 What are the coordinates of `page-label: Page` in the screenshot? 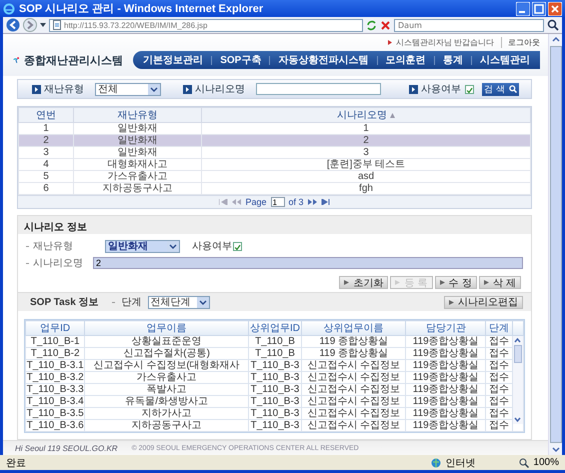 It's located at (255, 202).